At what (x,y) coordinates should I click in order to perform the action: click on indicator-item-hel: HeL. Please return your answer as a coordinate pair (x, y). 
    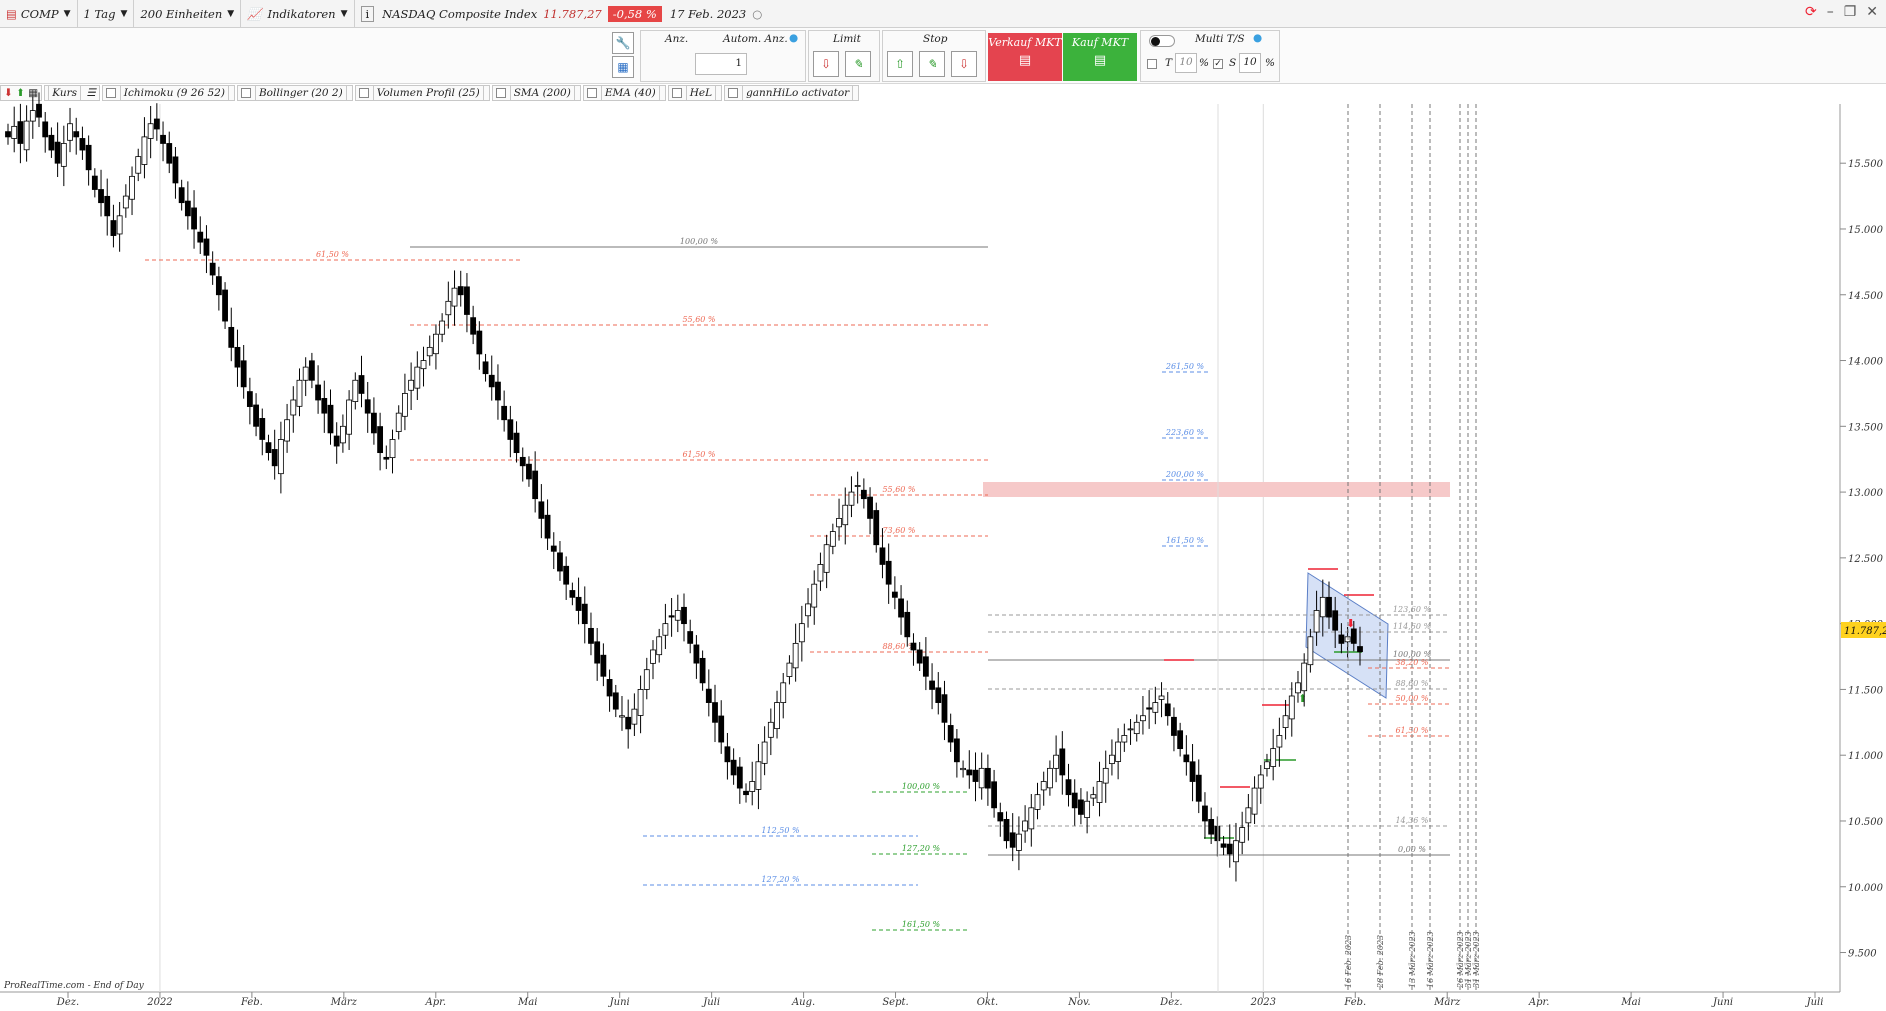
    Looking at the image, I should click on (695, 93).